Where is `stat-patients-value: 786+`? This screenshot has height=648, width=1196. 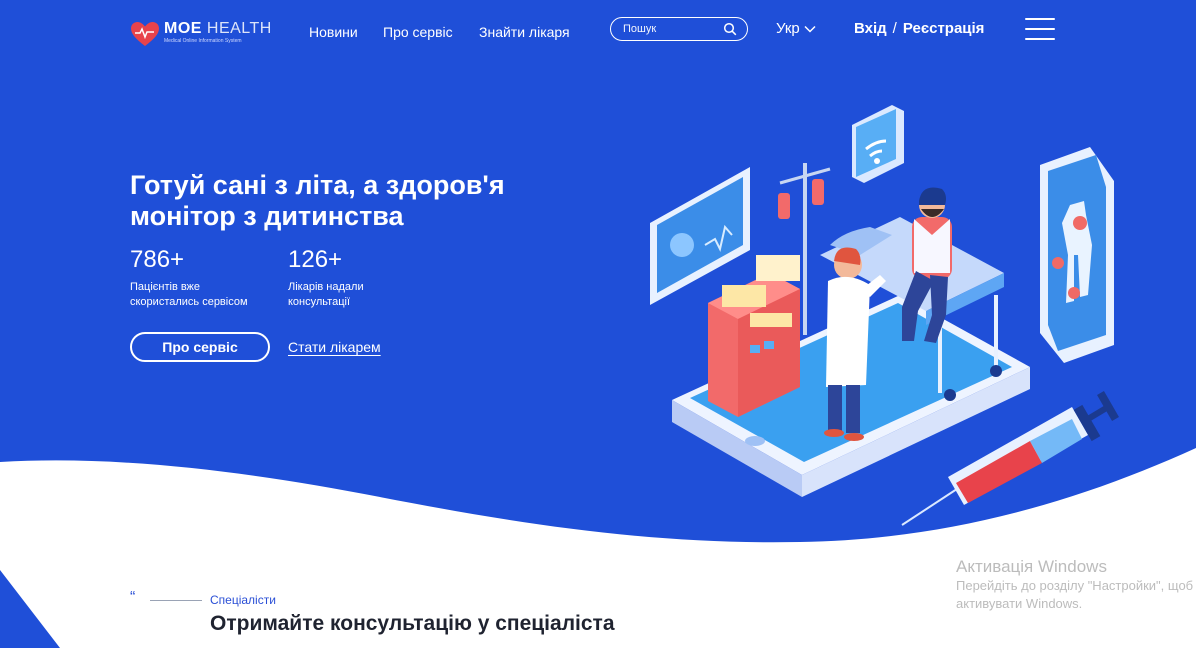 stat-patients-value: 786+ is located at coordinates (157, 259).